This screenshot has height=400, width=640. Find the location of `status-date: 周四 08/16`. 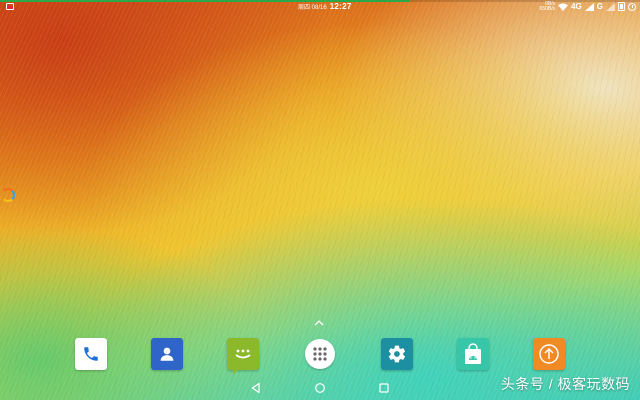

status-date: 周四 08/16 is located at coordinates (312, 8).